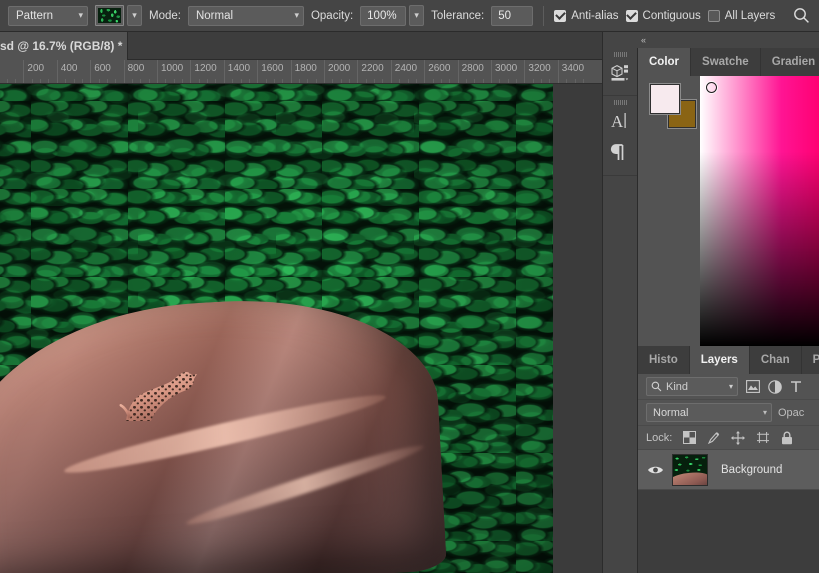 This screenshot has height=573, width=819. What do you see at coordinates (713, 438) in the screenshot?
I see `lock-image-pixels-icon` at bounding box center [713, 438].